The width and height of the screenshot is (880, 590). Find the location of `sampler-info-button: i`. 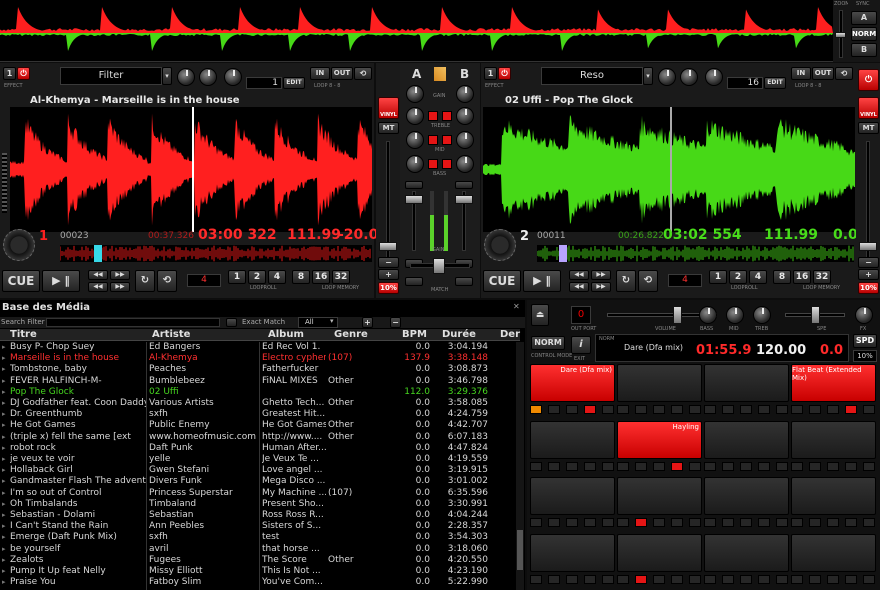

sampler-info-button: i is located at coordinates (581, 345).